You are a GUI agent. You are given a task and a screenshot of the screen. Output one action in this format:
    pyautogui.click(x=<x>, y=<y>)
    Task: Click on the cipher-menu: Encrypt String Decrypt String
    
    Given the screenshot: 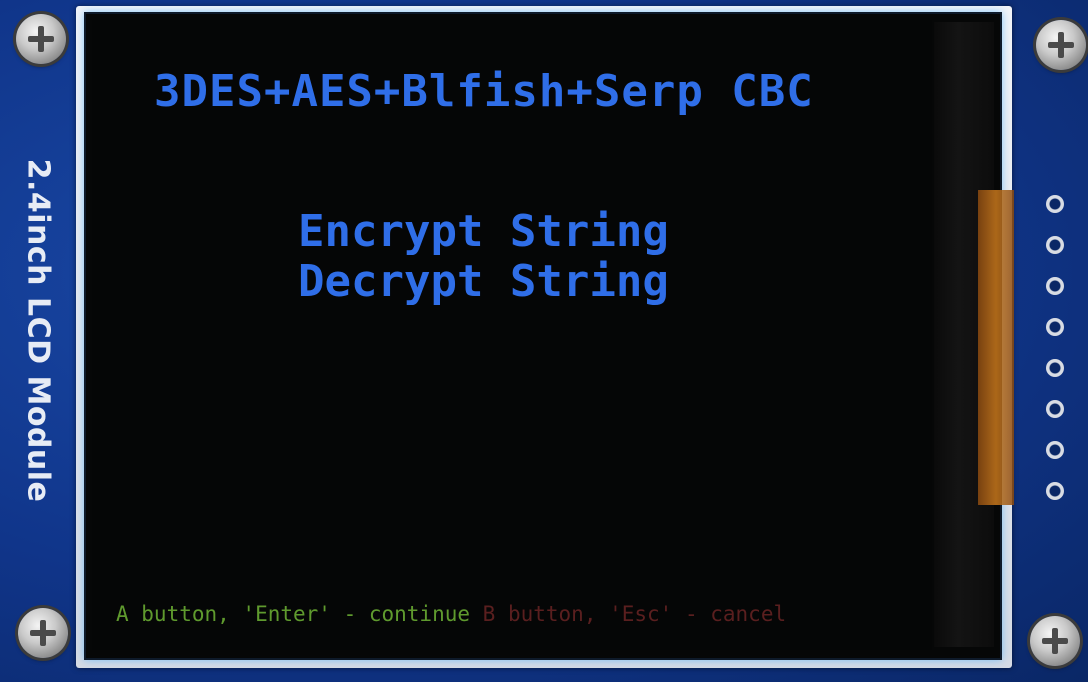 What is the action you would take?
    pyautogui.click(x=483, y=257)
    